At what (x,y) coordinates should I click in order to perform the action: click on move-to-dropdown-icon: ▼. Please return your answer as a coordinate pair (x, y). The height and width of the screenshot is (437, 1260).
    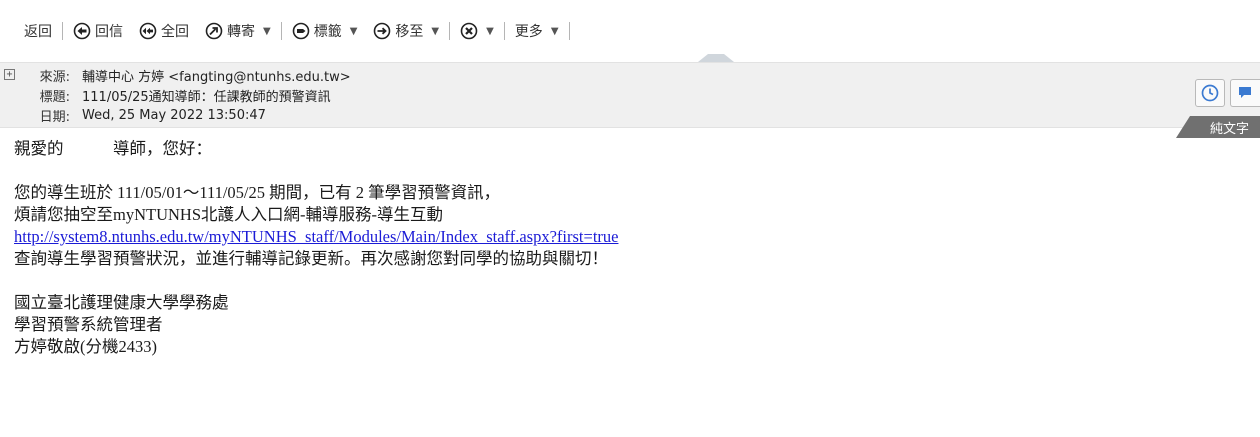
    Looking at the image, I should click on (435, 31).